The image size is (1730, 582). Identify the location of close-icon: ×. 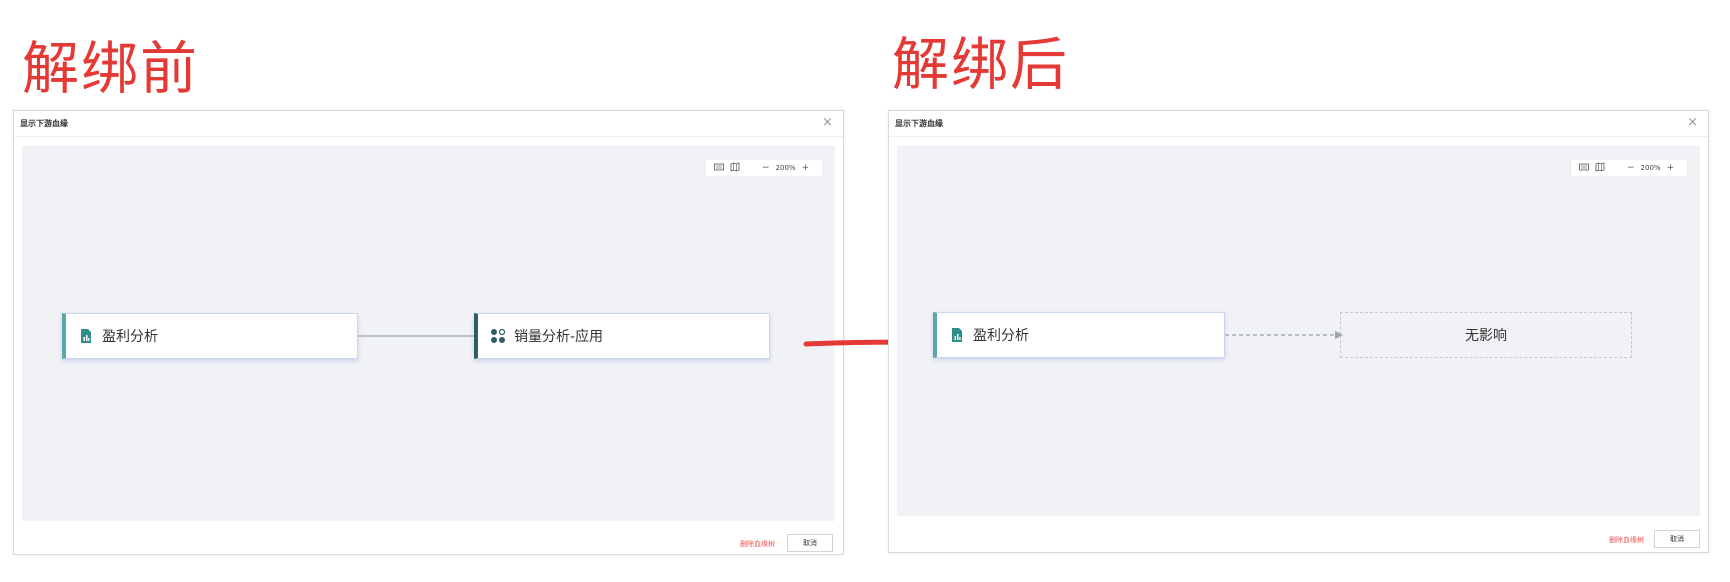
(1692, 122).